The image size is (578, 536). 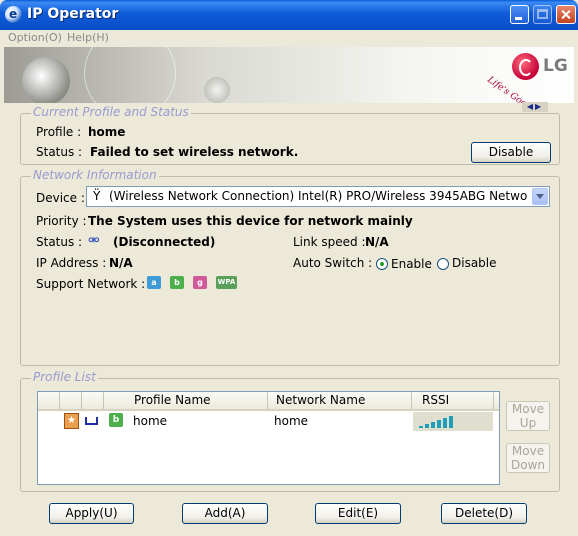 I want to click on lg-logo-text: LG, so click(x=555, y=66).